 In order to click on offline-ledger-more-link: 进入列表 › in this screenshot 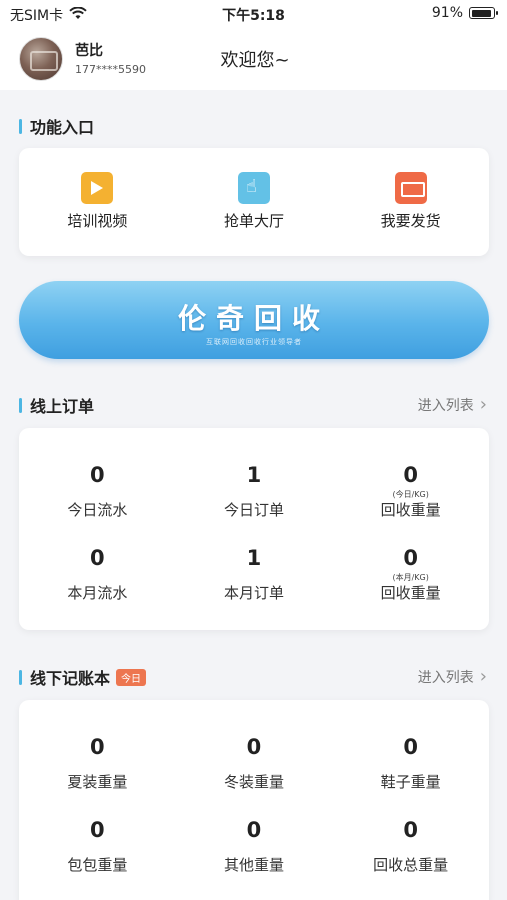, I will do `click(452, 676)`.